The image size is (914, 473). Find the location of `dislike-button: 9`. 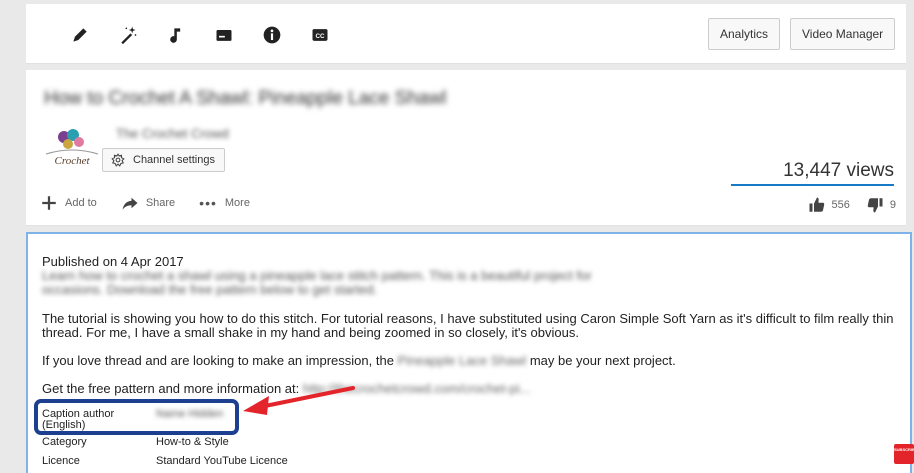

dislike-button: 9 is located at coordinates (881, 205).